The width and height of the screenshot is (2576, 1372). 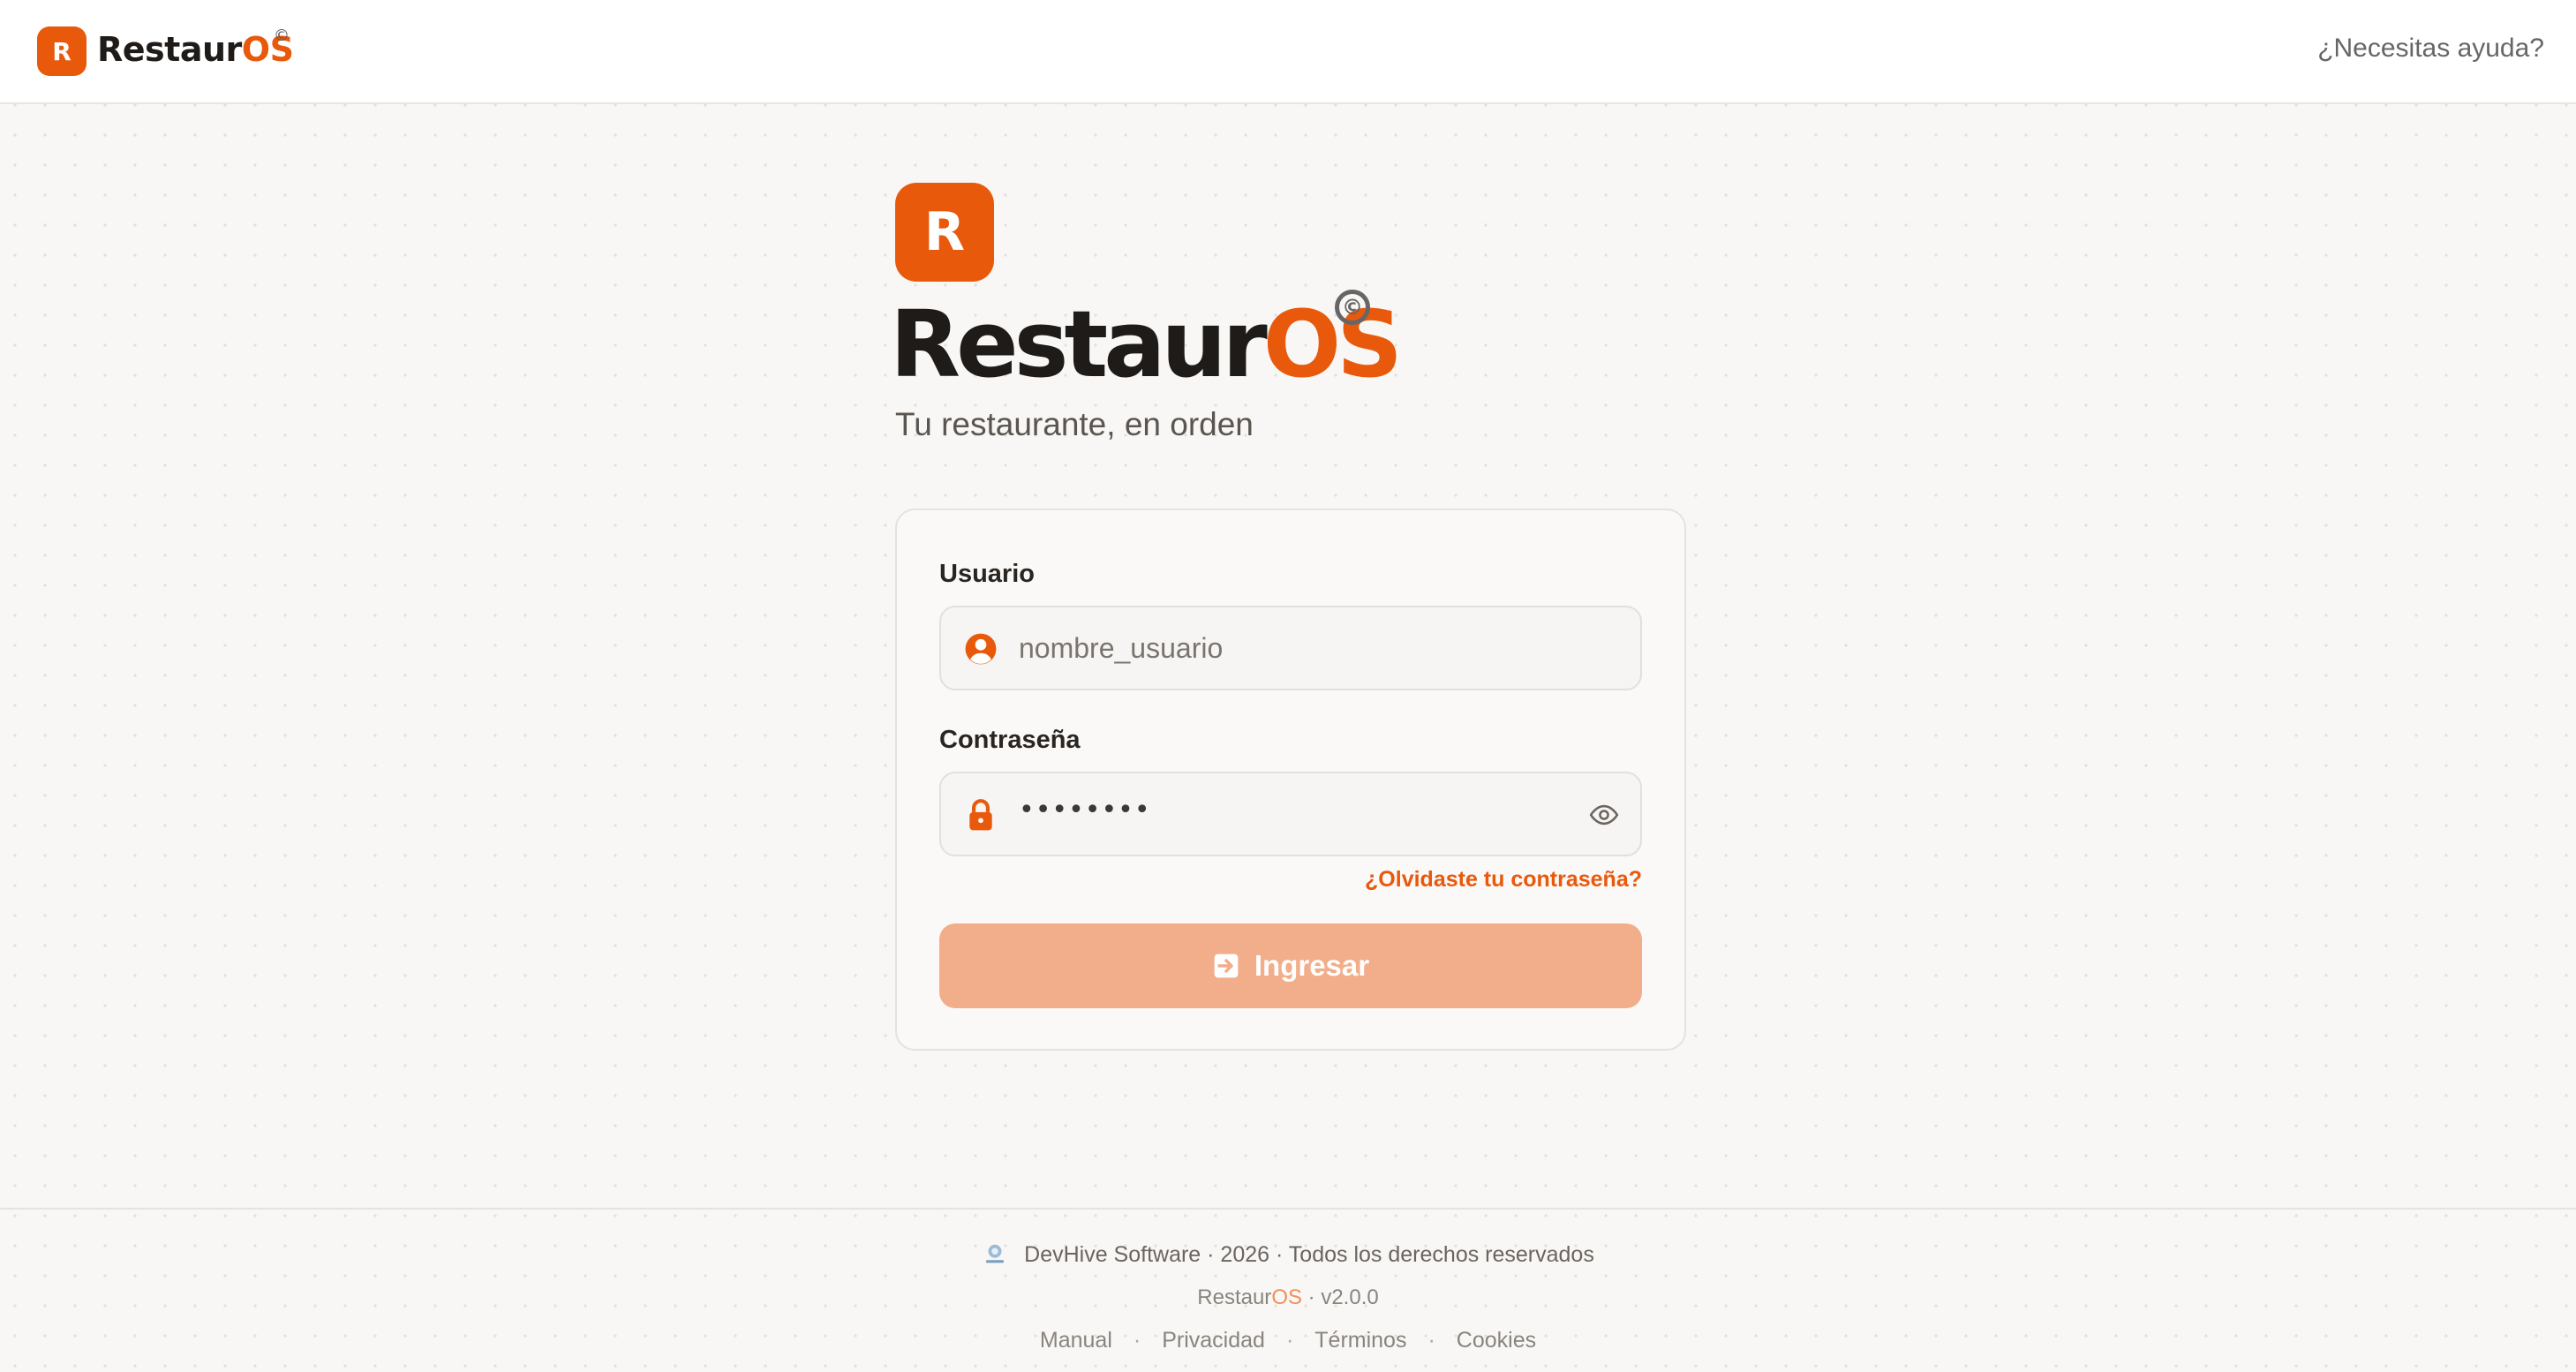 What do you see at coordinates (2431, 49) in the screenshot?
I see `help-link: ¿Necesitas ayuda?` at bounding box center [2431, 49].